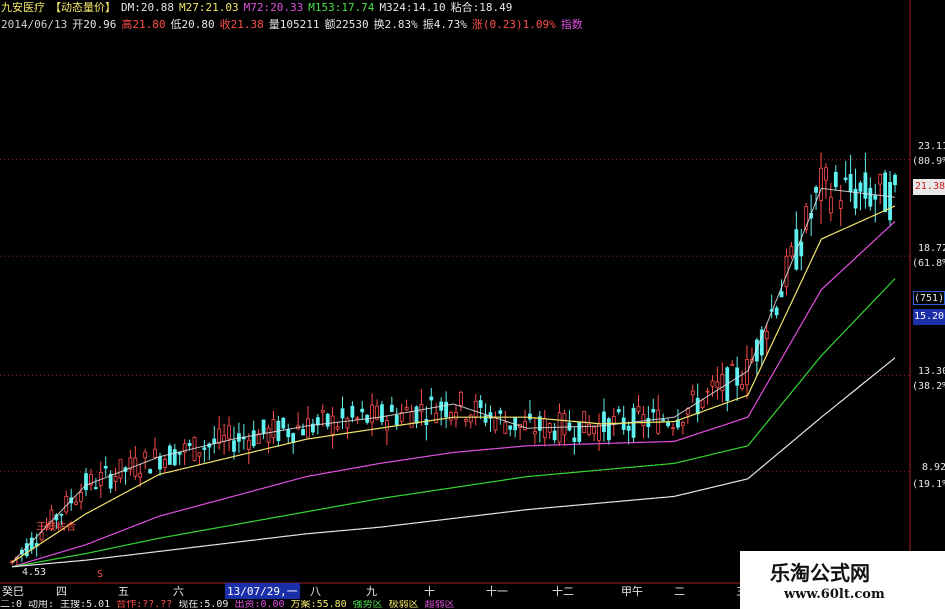  I want to click on x-tick-label: 二, so click(679, 591).